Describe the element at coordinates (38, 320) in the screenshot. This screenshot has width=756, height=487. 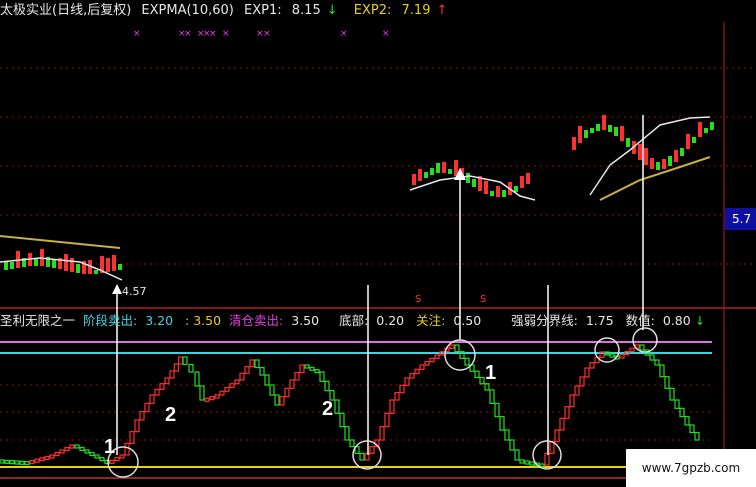
I see `sub-panel-name: 圣利无限之一` at that location.